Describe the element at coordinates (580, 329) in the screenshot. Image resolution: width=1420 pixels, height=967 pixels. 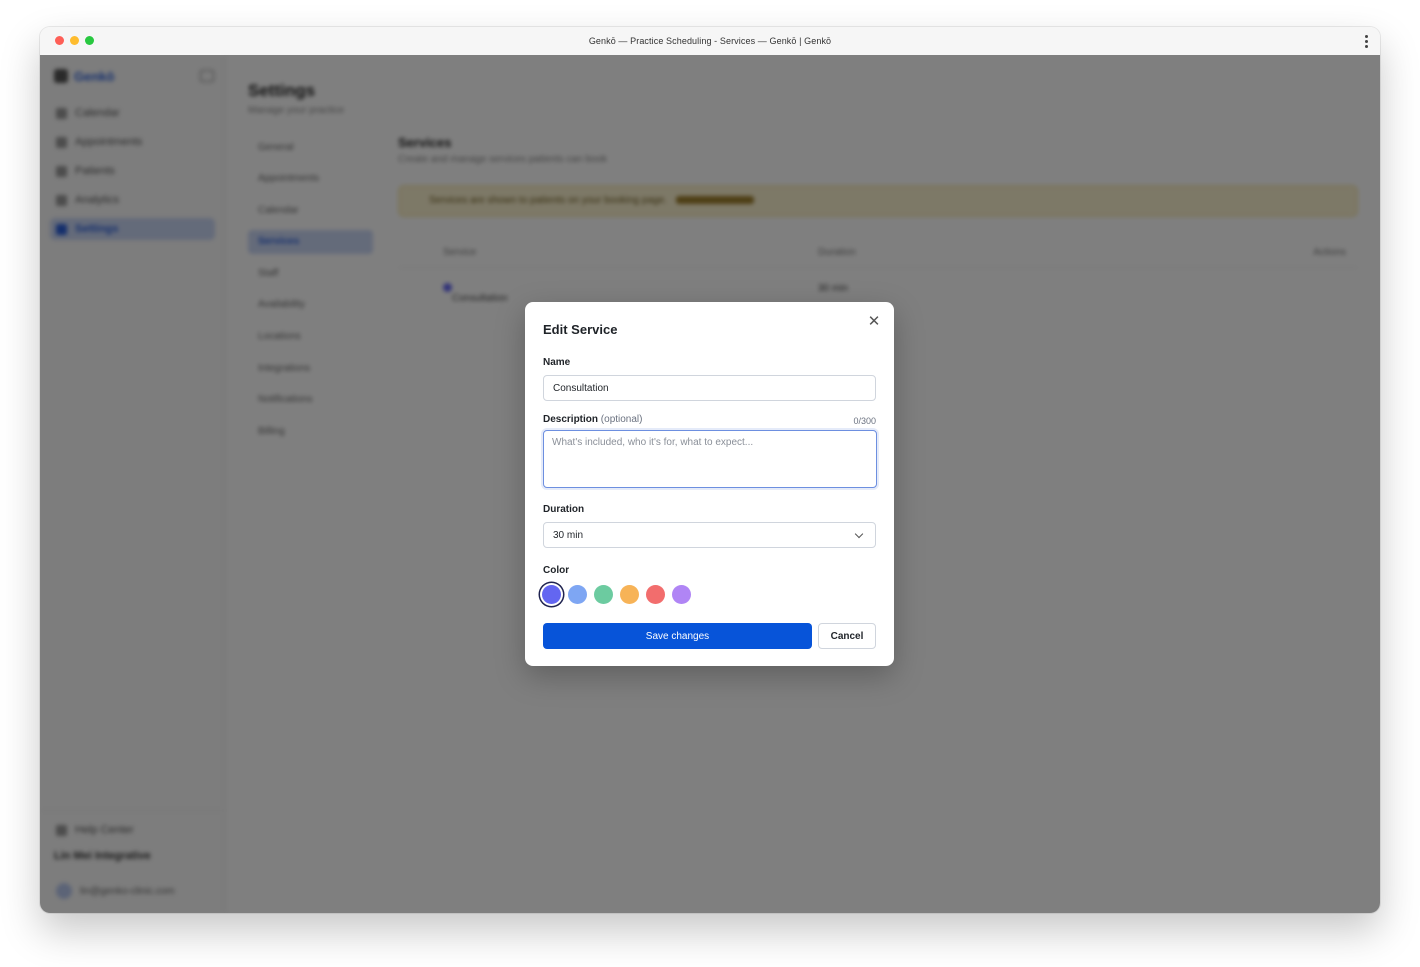
I see `dialog-title: Edit Service` at that location.